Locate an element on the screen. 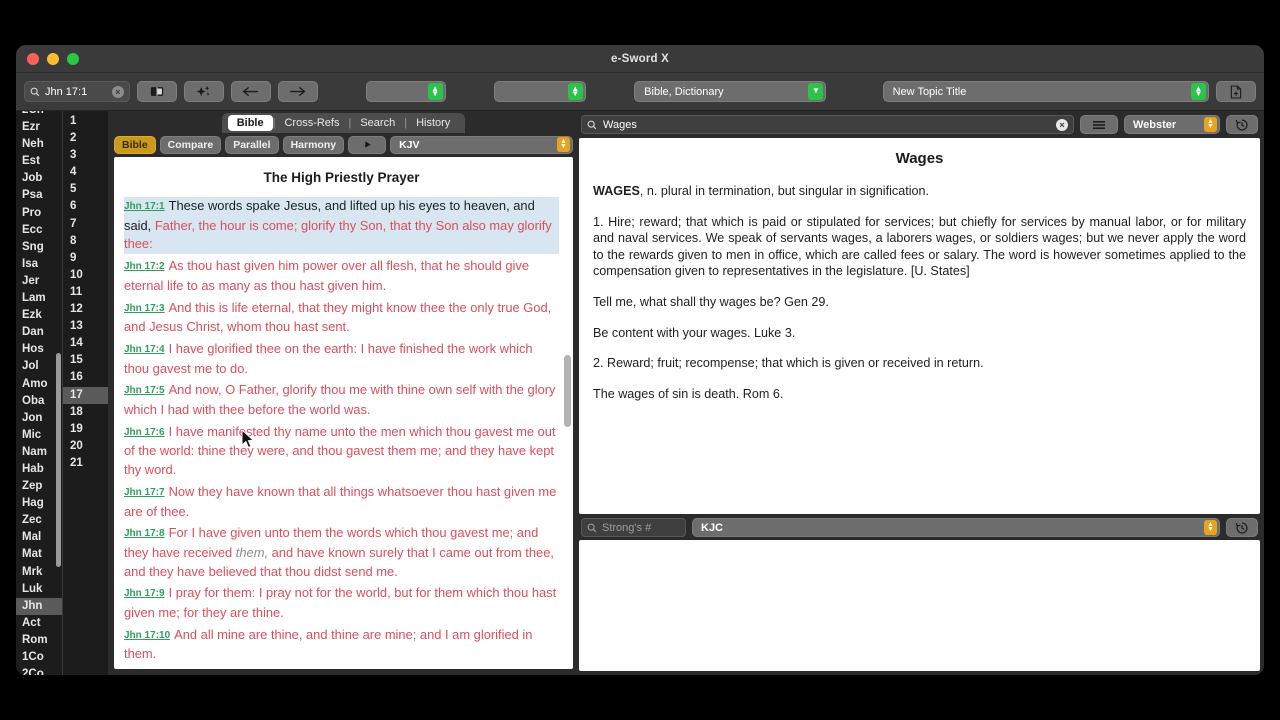  verse-reference-link: Jhn 17:9 is located at coordinates (144, 593).